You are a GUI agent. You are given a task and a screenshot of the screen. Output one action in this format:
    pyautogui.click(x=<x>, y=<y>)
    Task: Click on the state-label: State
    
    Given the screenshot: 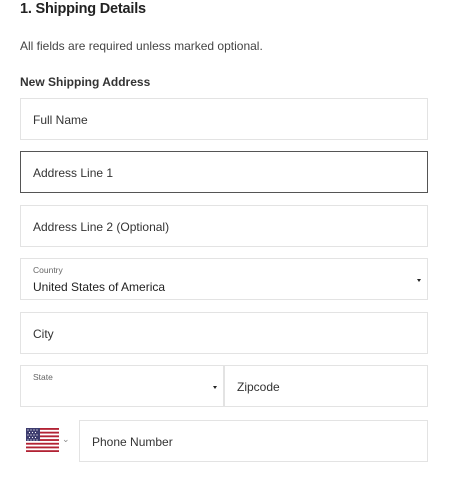 What is the action you would take?
    pyautogui.click(x=43, y=377)
    